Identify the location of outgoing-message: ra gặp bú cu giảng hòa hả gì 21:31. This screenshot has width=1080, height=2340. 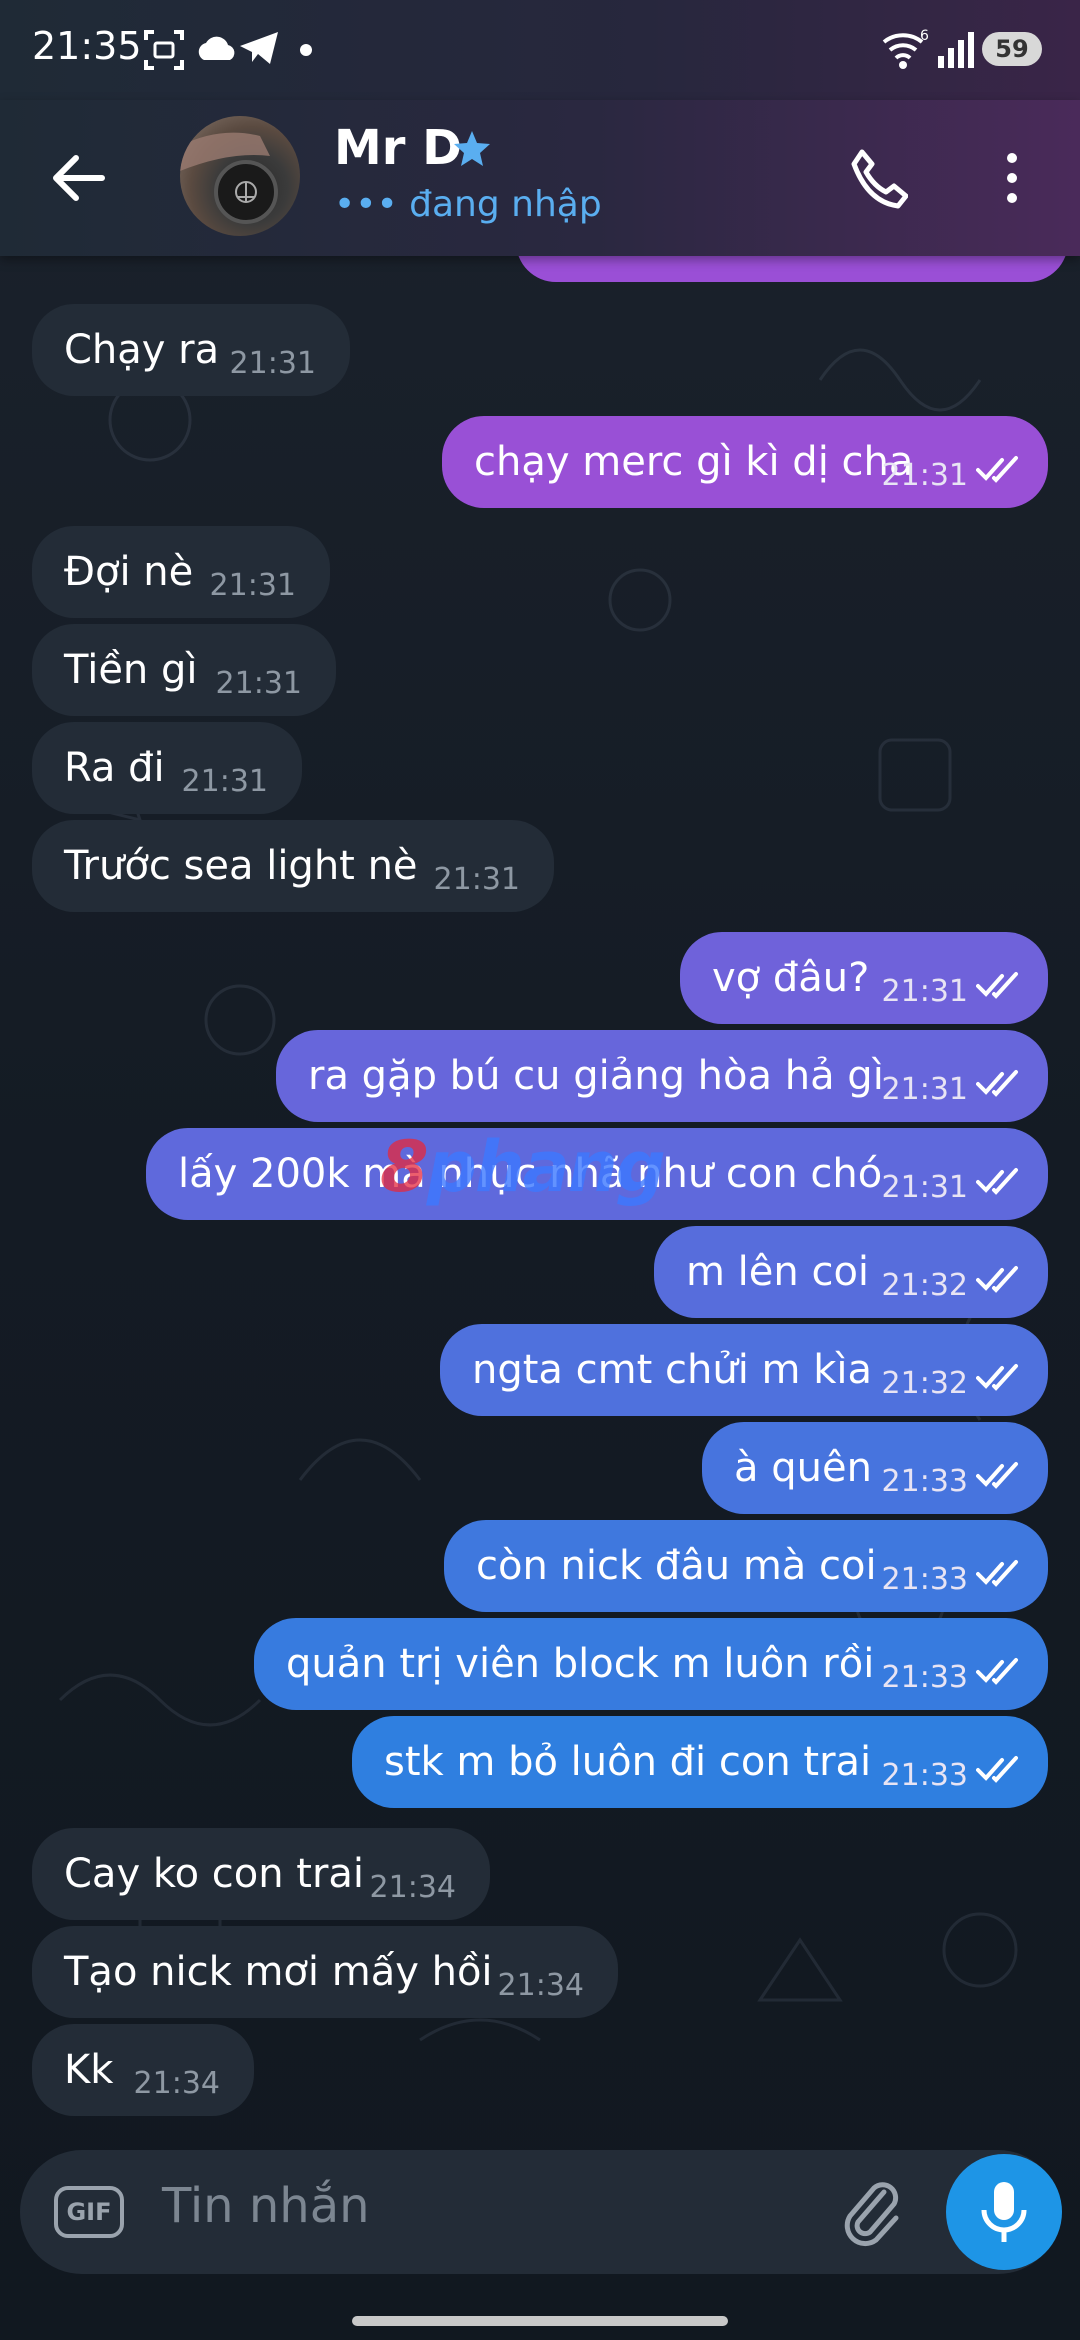
(662, 1076).